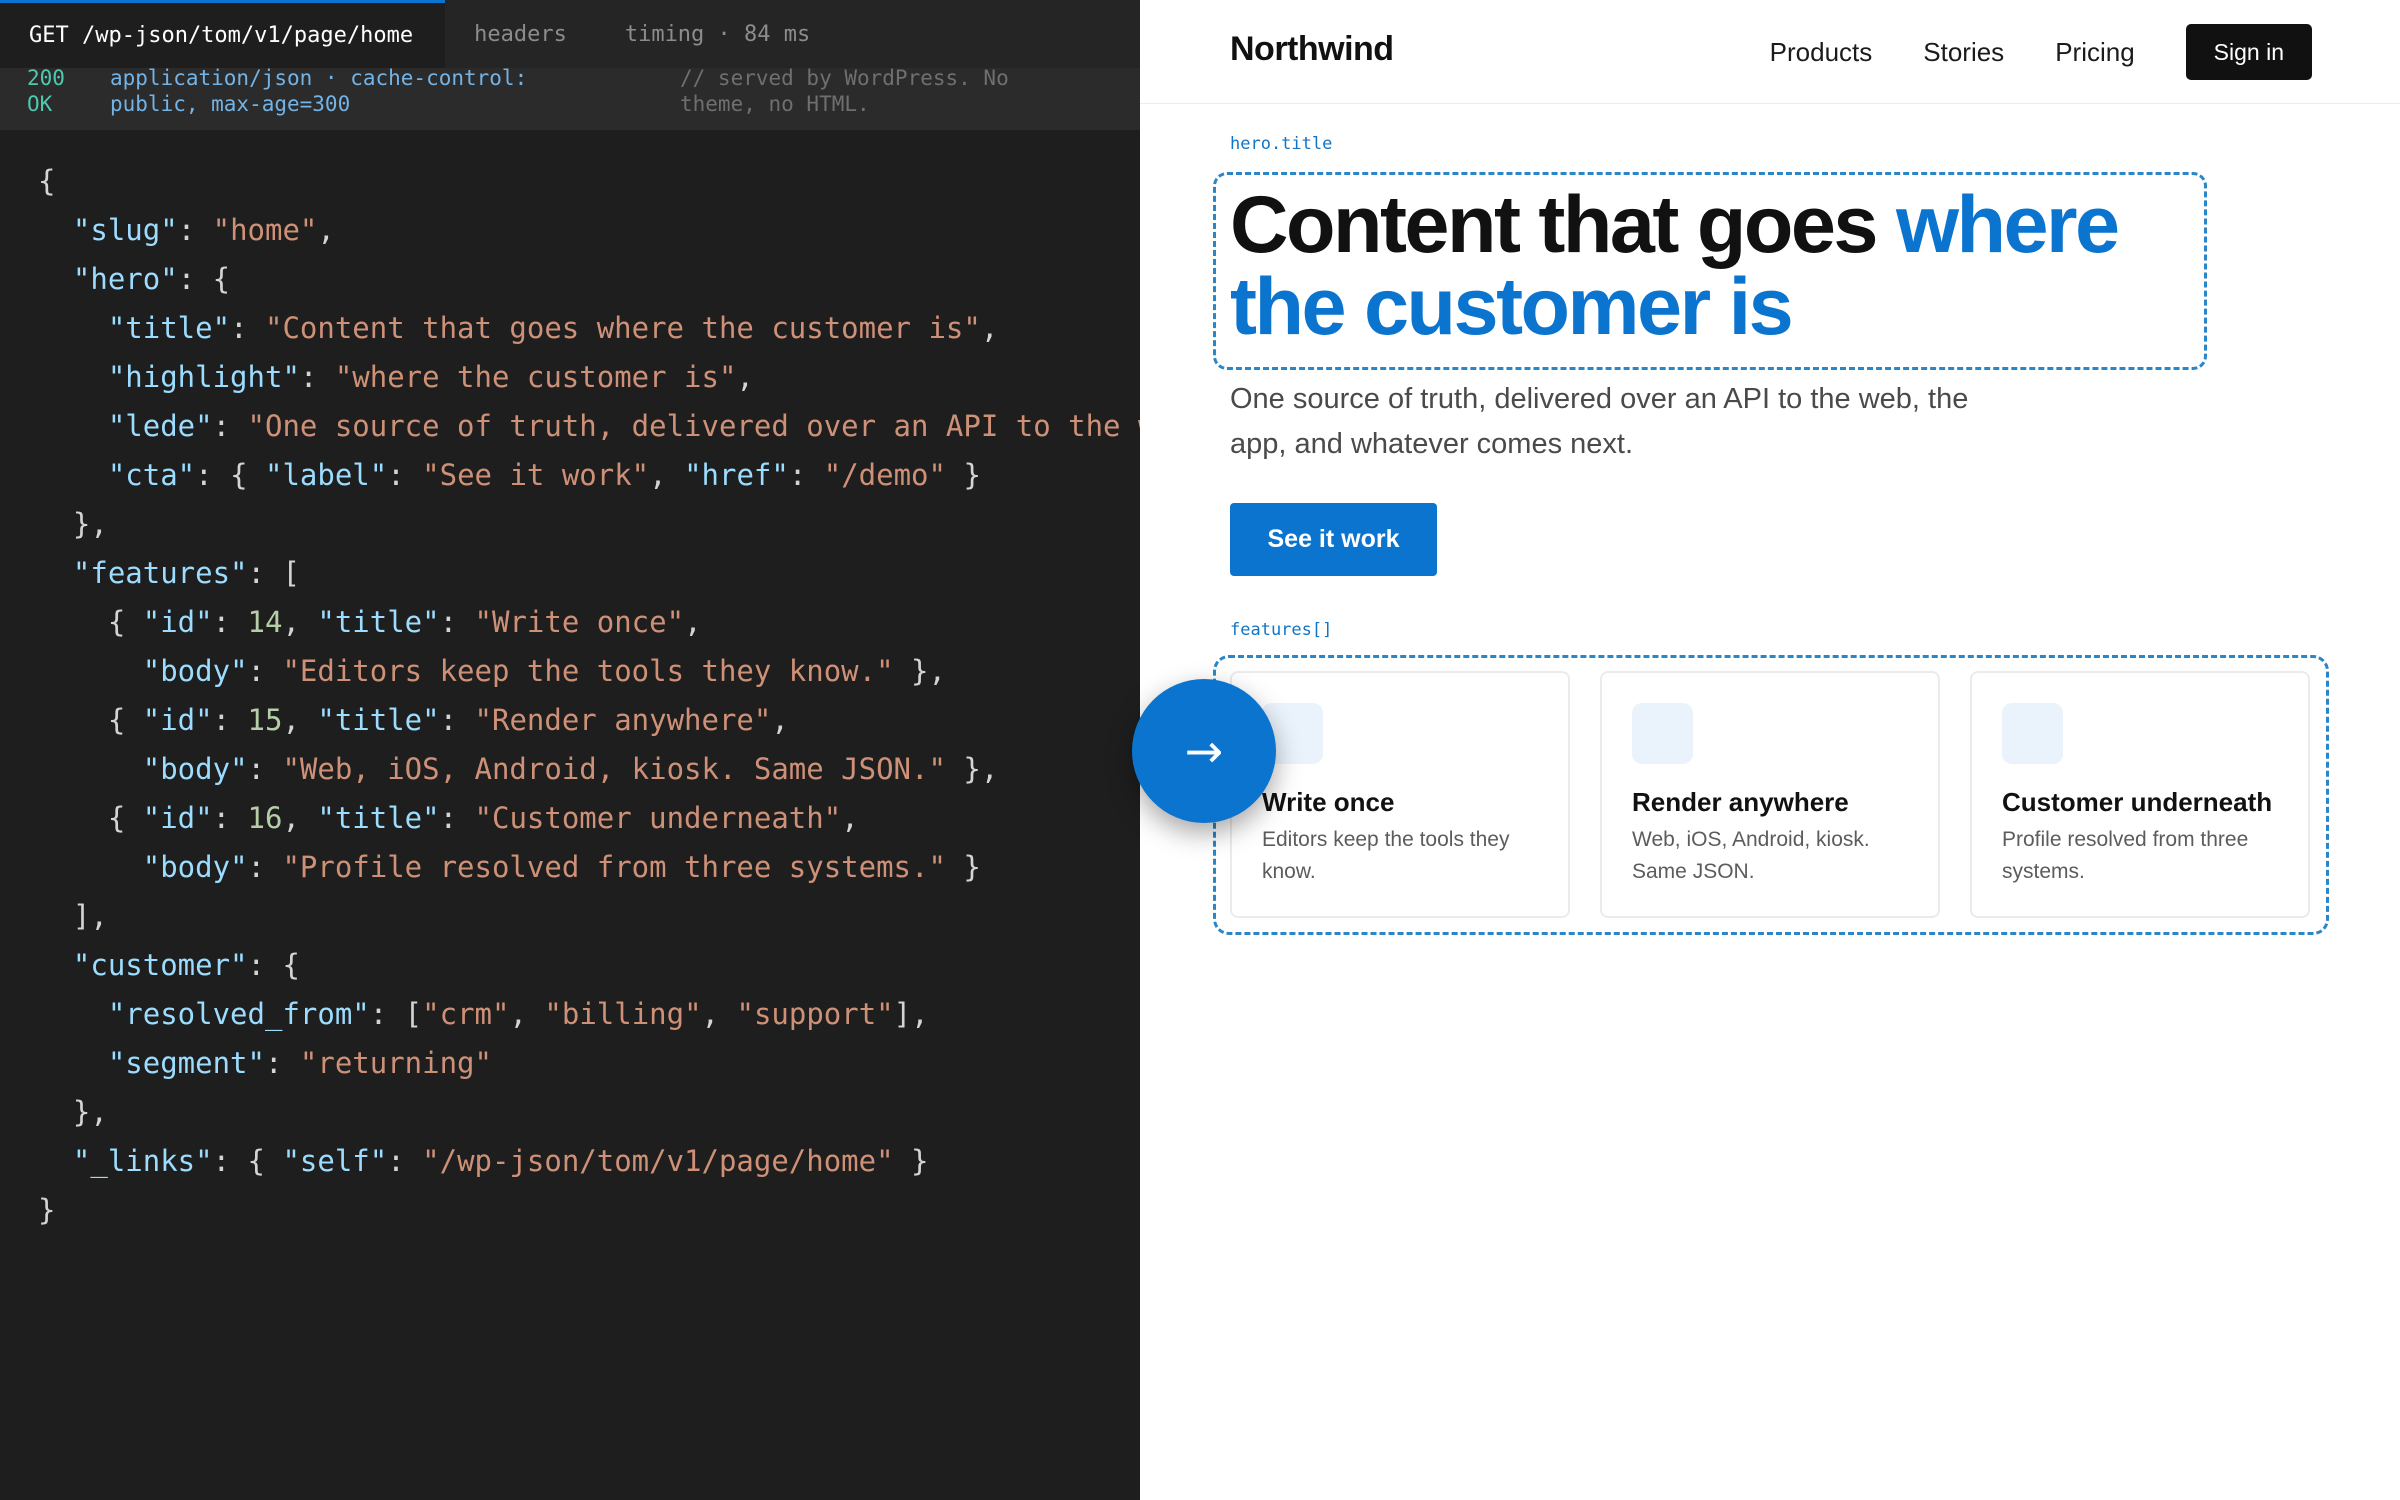 Image resolution: width=2400 pixels, height=1500 pixels. I want to click on json-cta-label: See it work, so click(535, 475).